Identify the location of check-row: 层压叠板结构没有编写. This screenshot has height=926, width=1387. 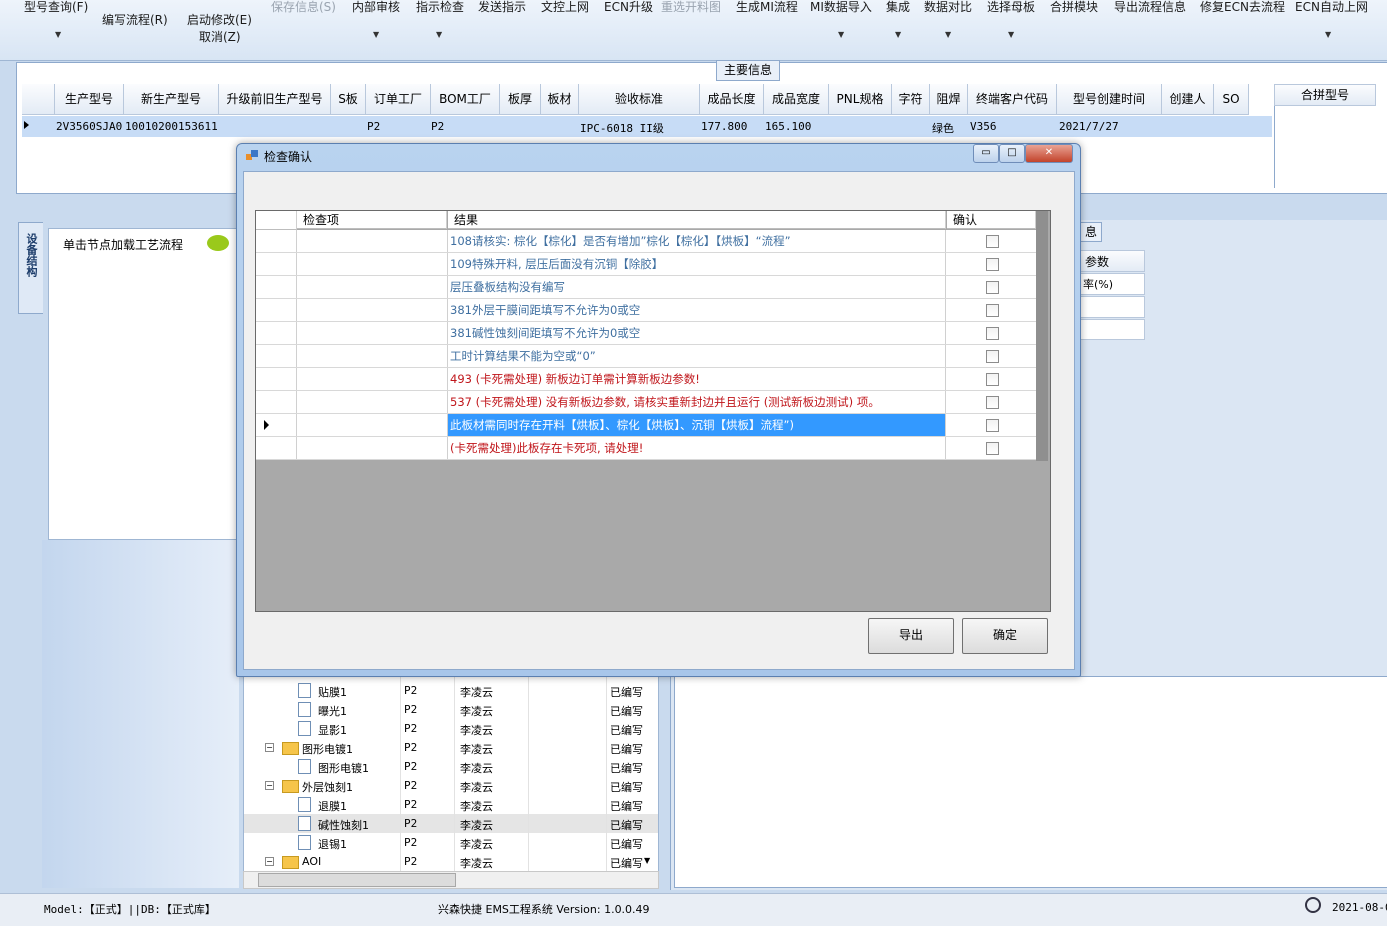
(646, 287).